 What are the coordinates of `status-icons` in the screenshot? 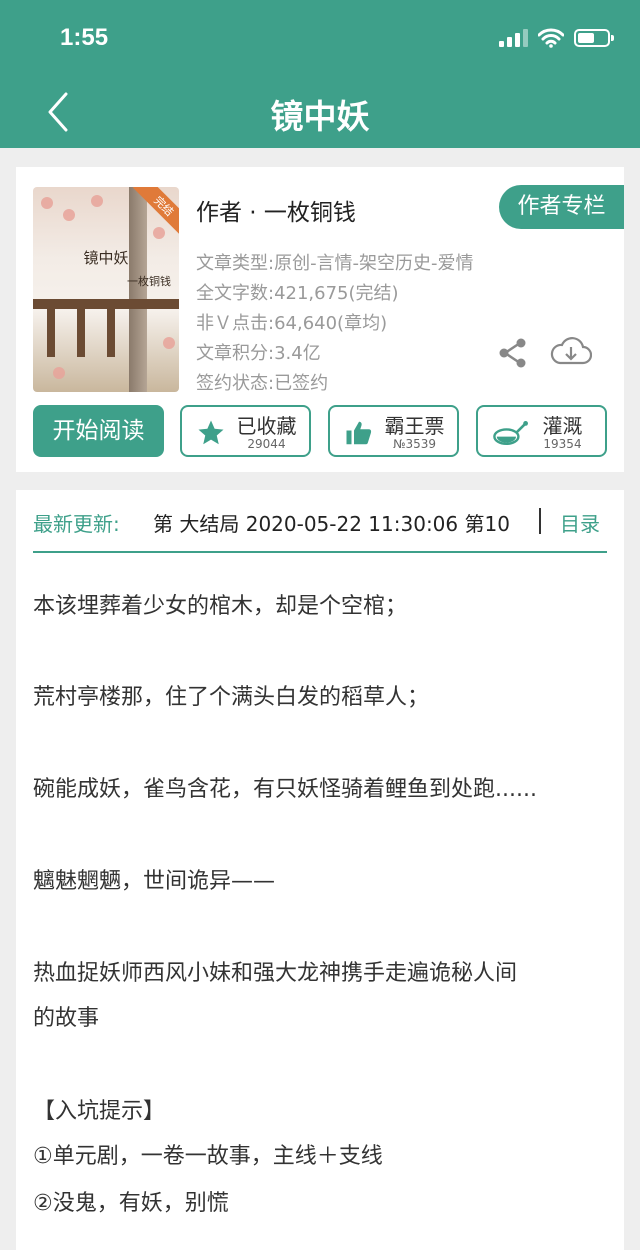 It's located at (556, 38).